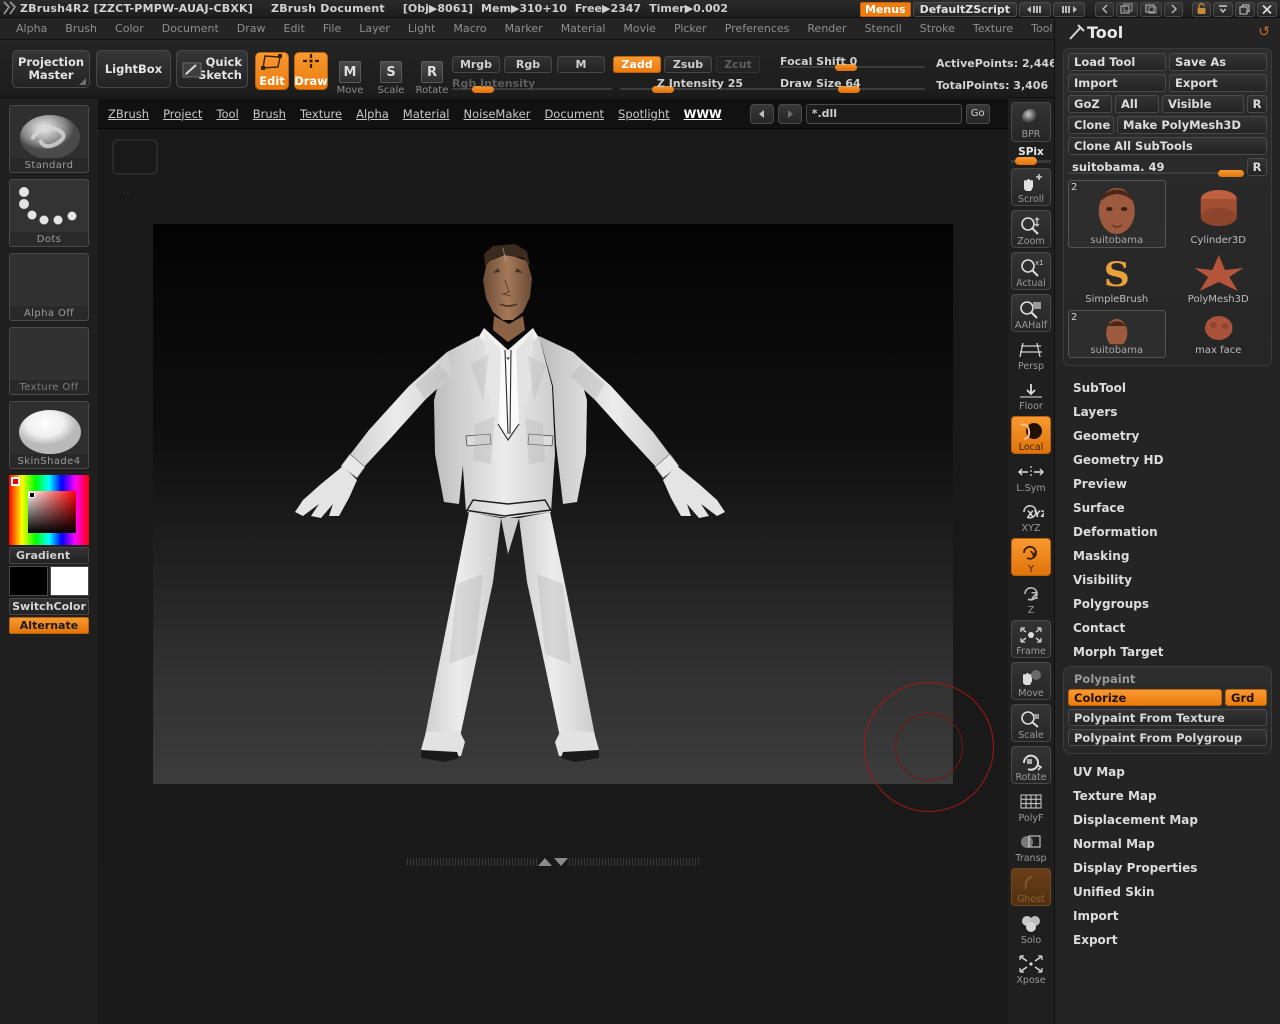 This screenshot has width=1280, height=1024. What do you see at coordinates (583, 28) in the screenshot?
I see `menu-item-material: Material` at bounding box center [583, 28].